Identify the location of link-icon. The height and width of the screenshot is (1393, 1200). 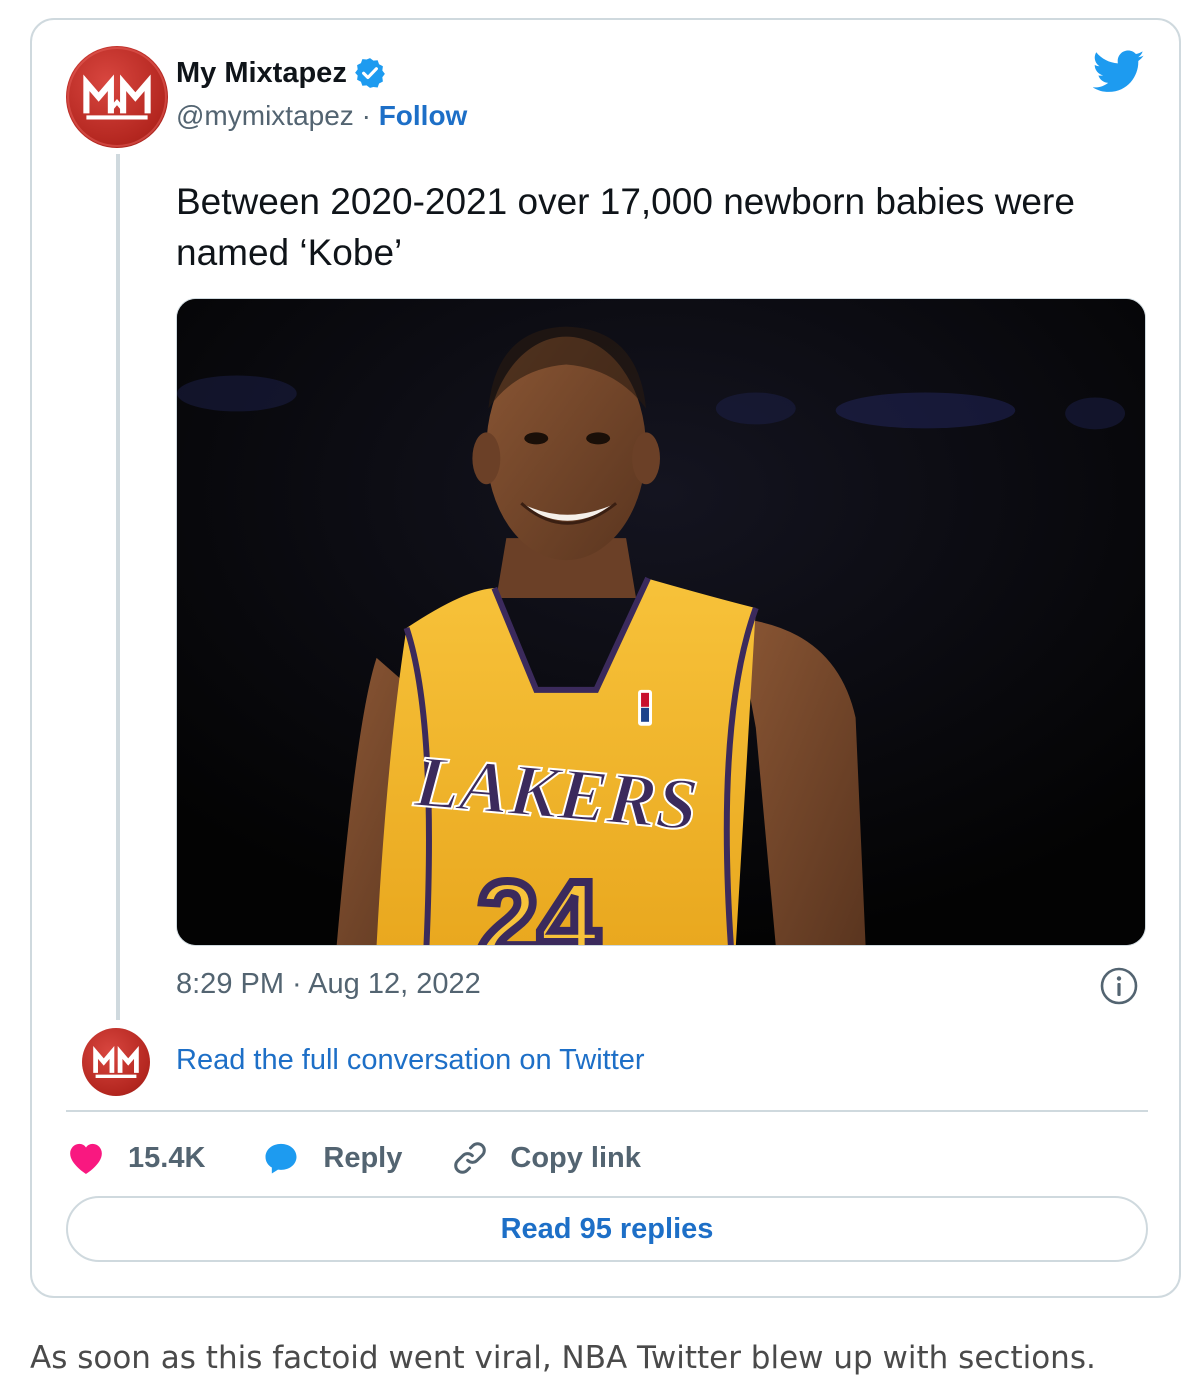
(470, 1158).